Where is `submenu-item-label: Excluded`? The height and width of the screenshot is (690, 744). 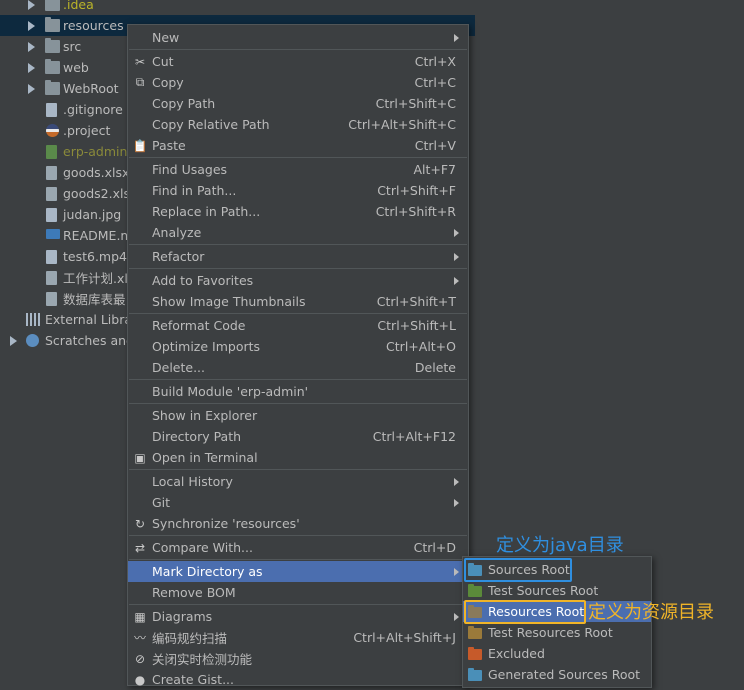
submenu-item-label: Excluded is located at coordinates (516, 653).